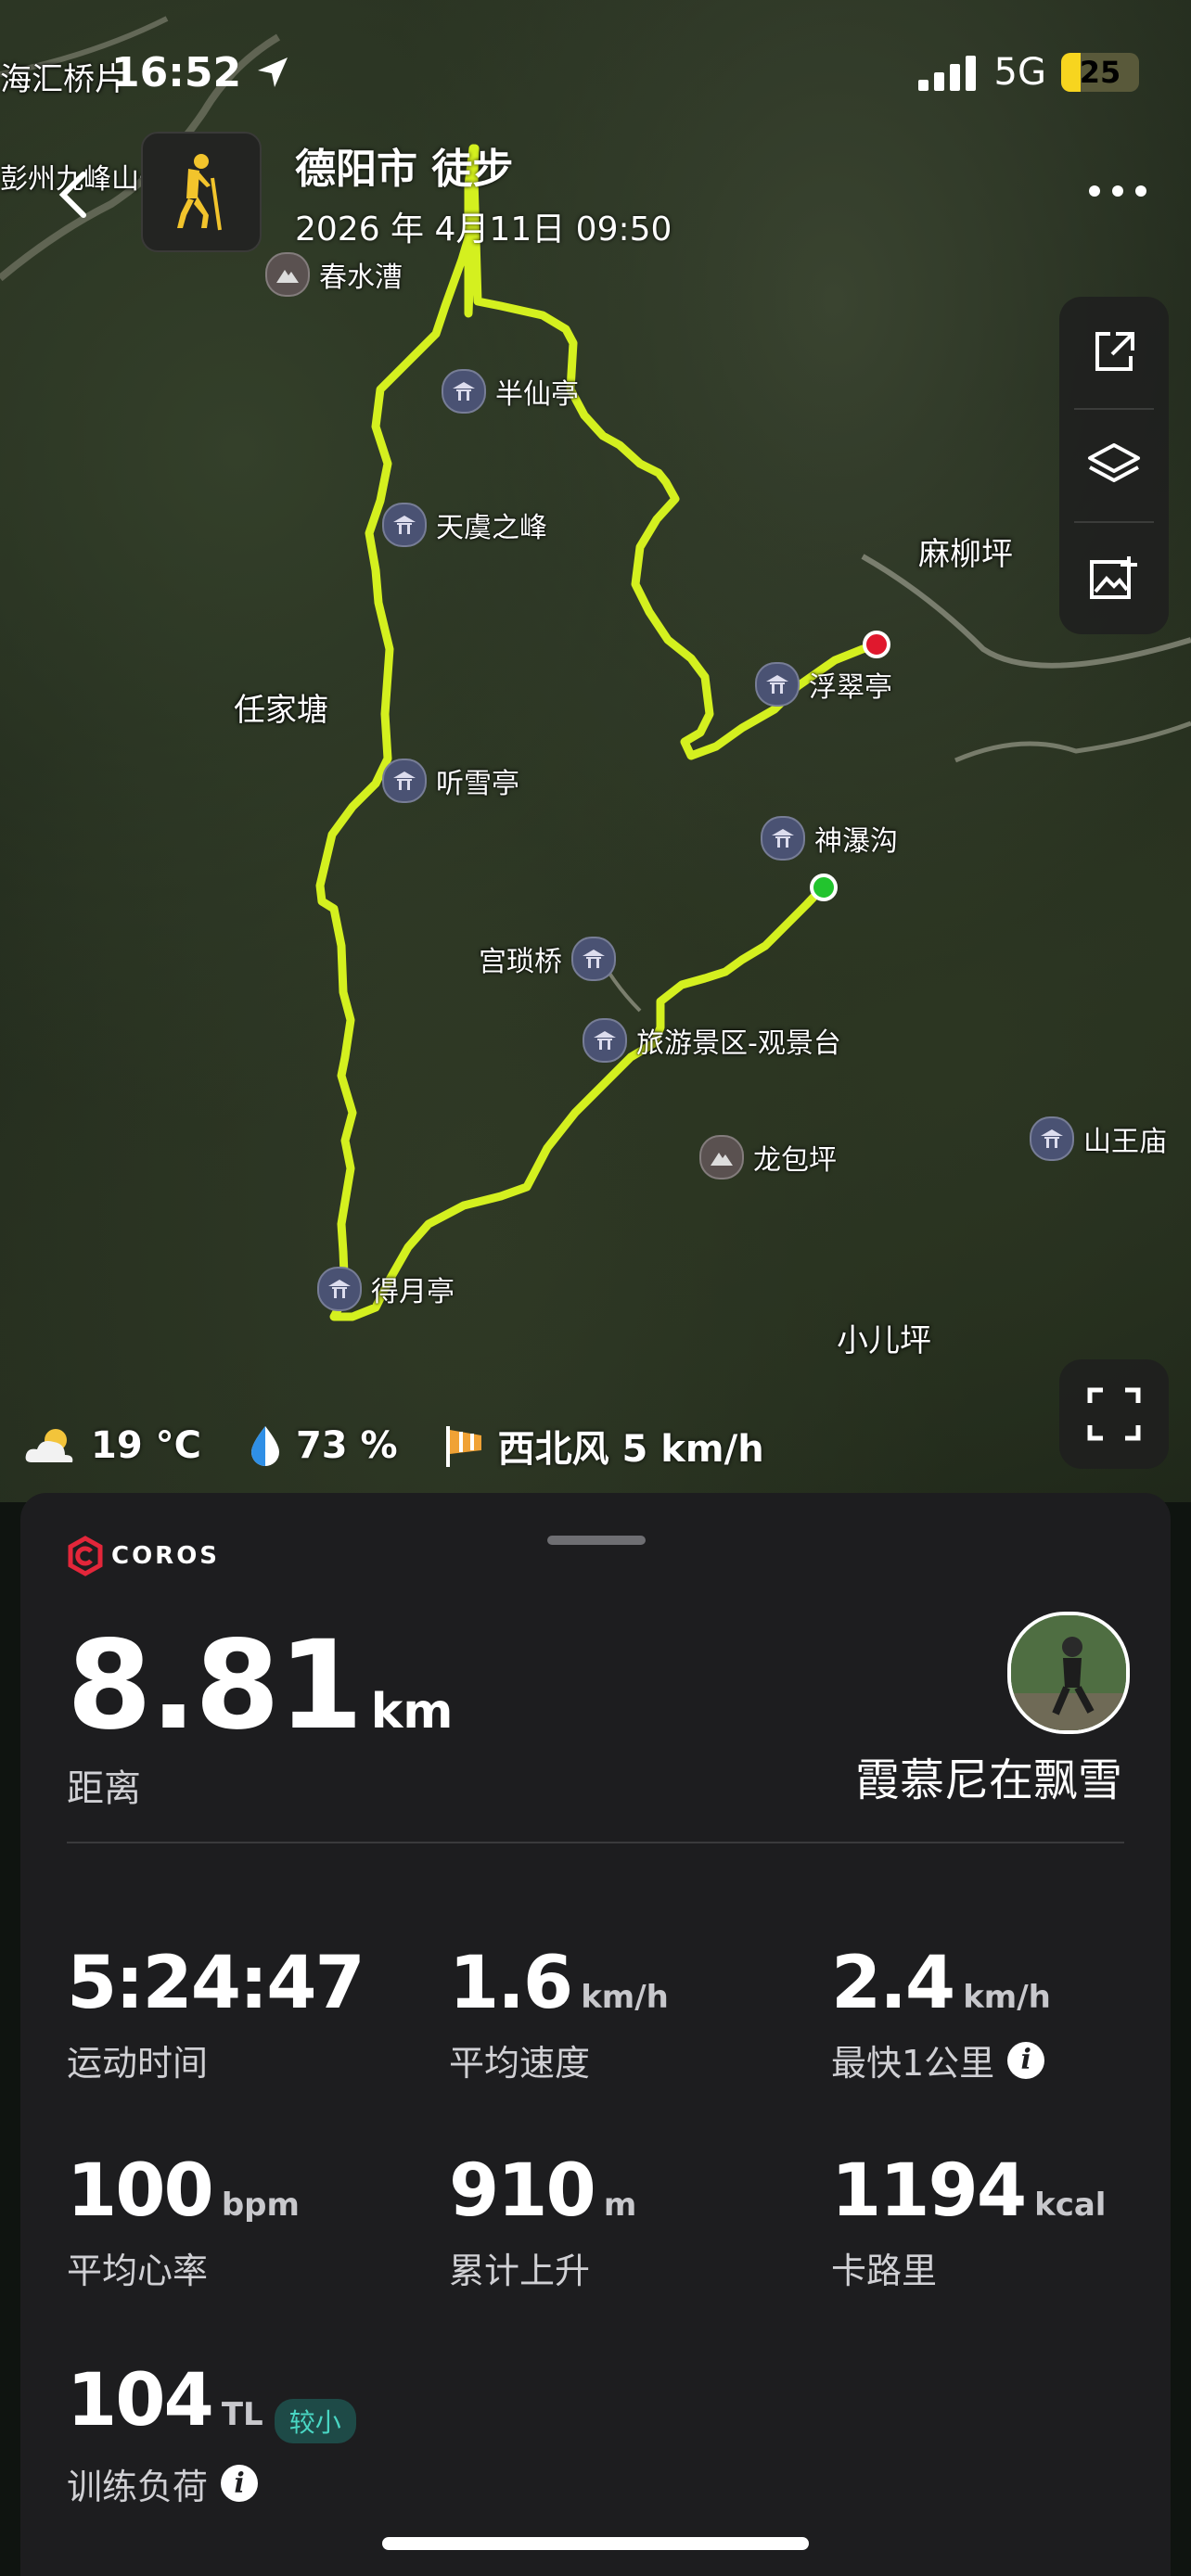 The image size is (1191, 2576). I want to click on temple-icon, so click(1052, 1138).